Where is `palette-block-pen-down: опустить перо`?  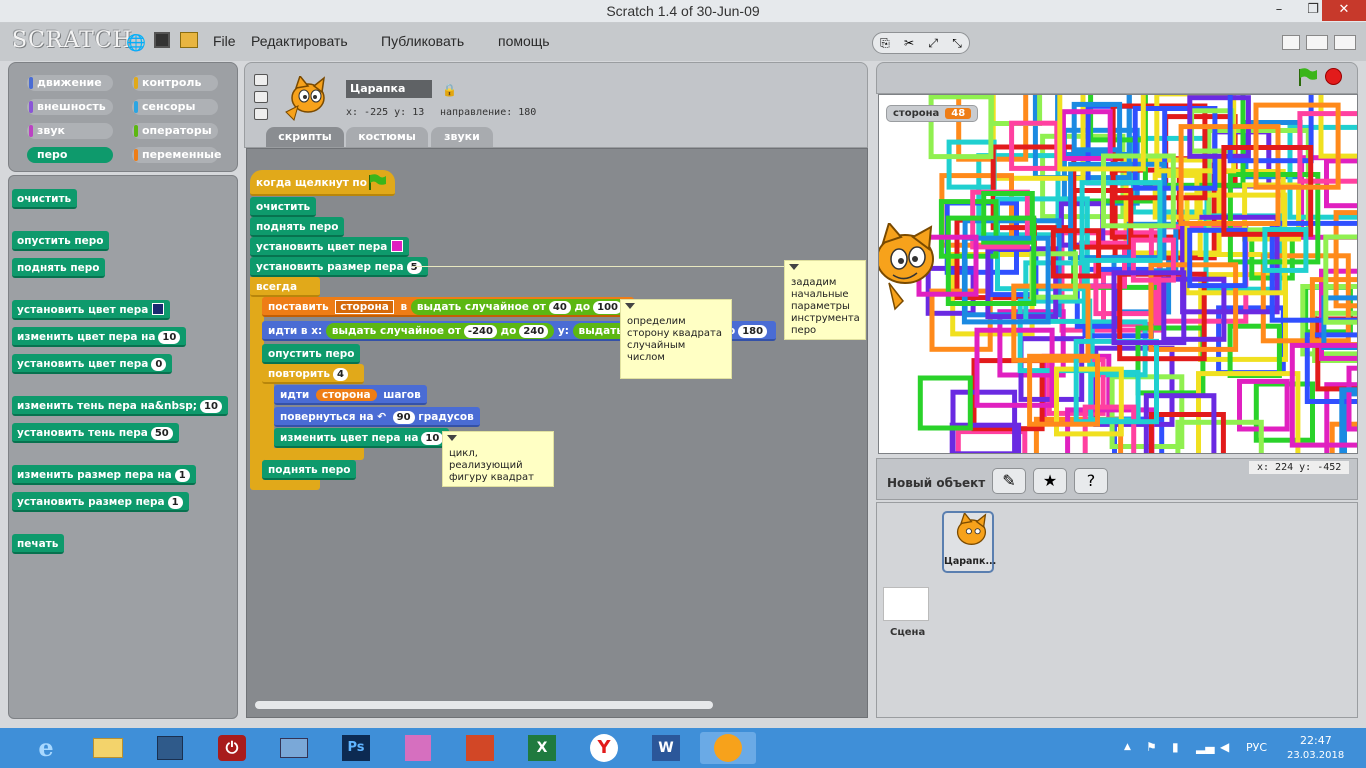 palette-block-pen-down: опустить перо is located at coordinates (61, 241).